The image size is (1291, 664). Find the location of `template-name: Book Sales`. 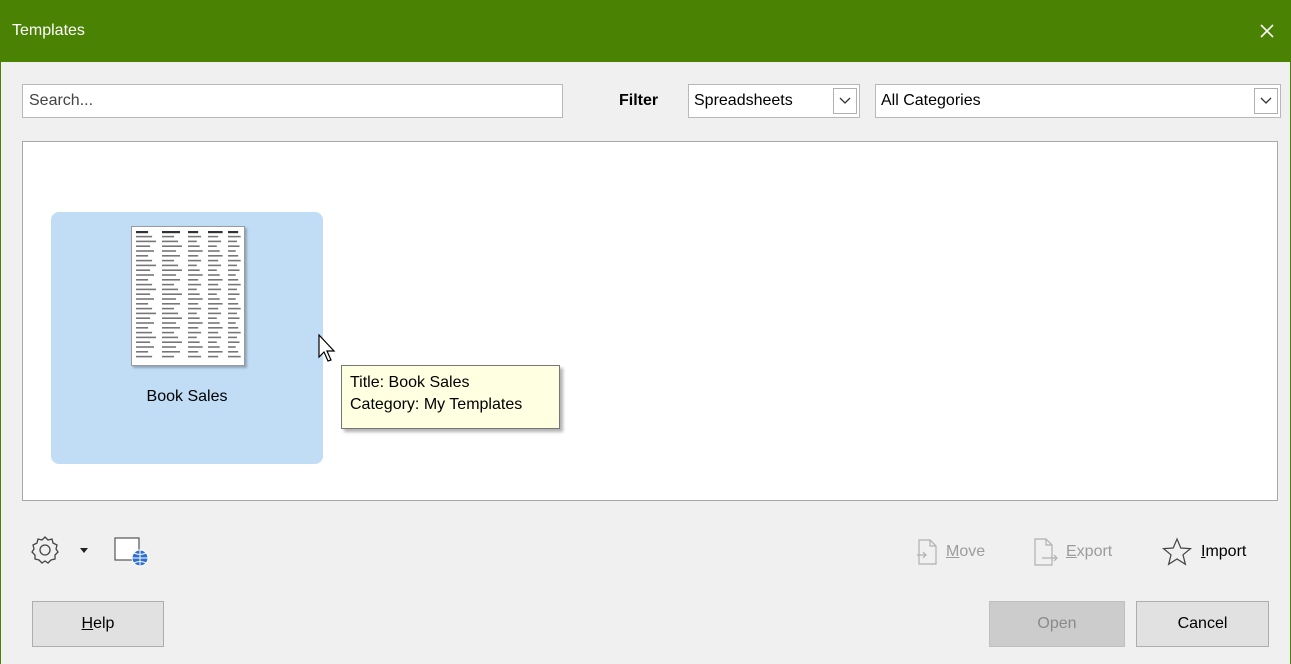

template-name: Book Sales is located at coordinates (187, 396).